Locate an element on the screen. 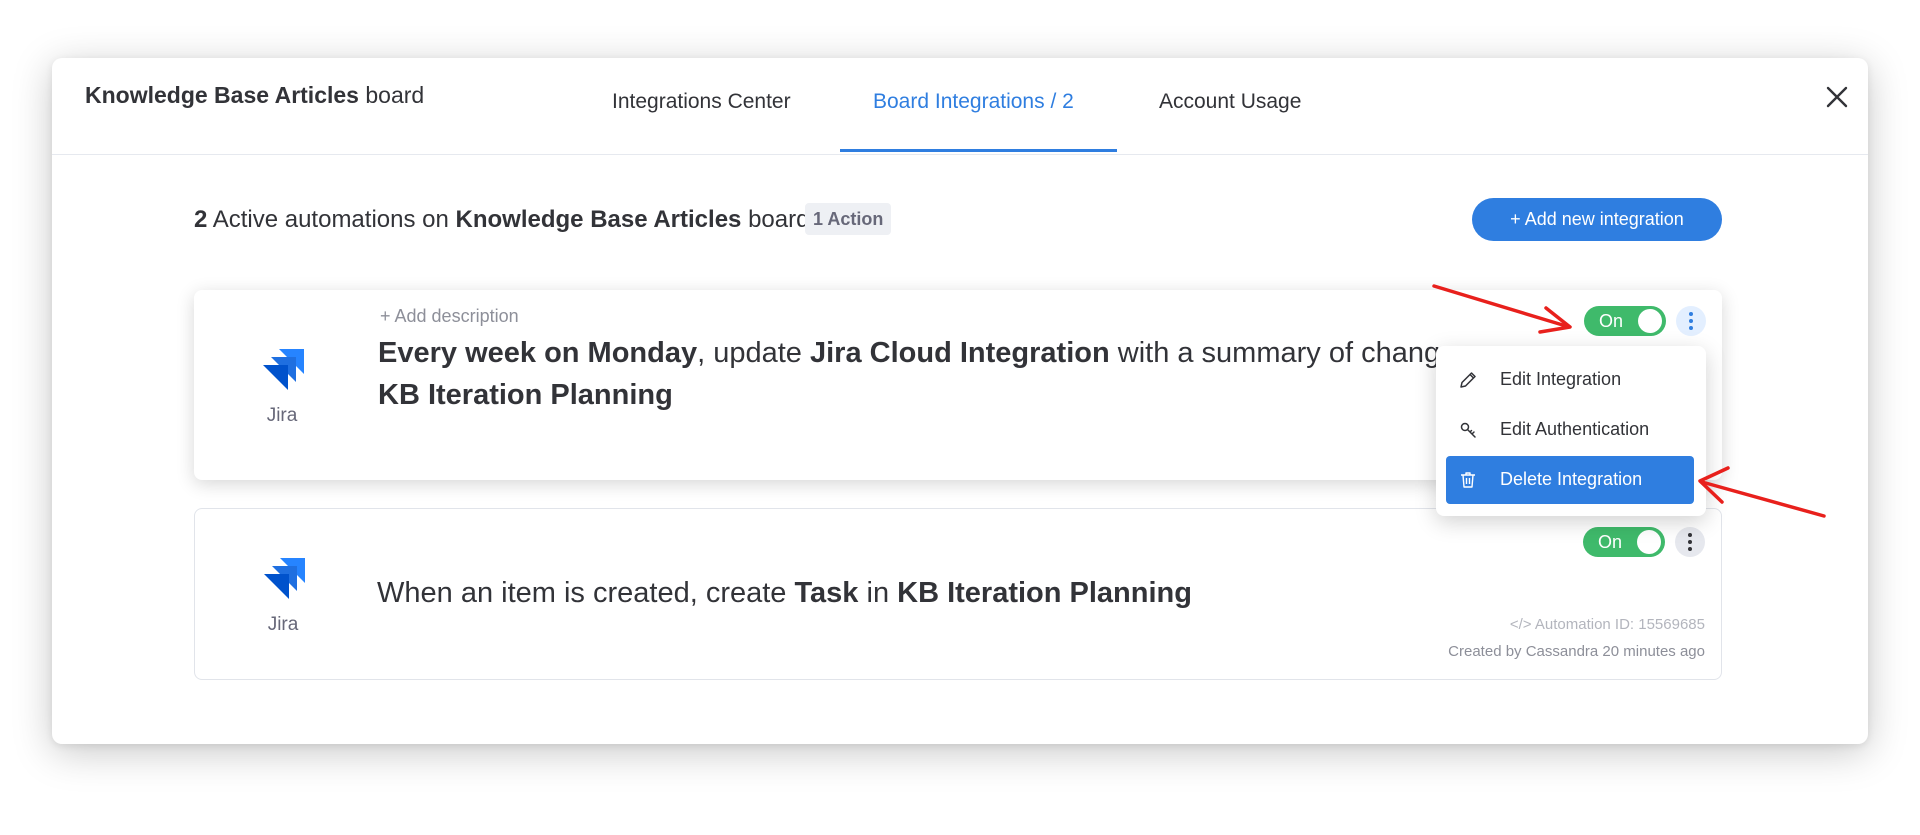 The height and width of the screenshot is (835, 1920). menu-item-delete-integration: Delete Integration is located at coordinates (1570, 480).